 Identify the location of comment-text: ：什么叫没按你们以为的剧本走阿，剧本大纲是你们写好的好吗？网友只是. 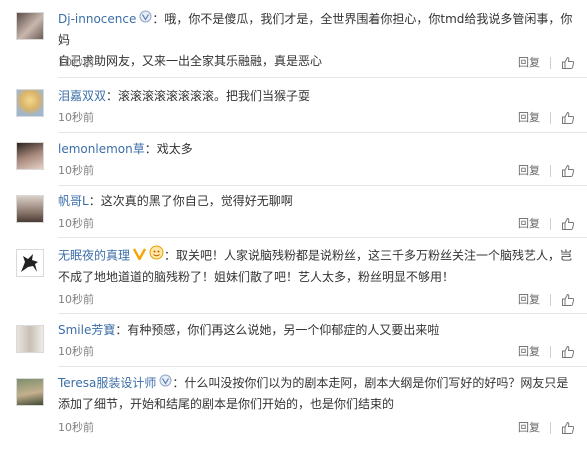
(370, 383).